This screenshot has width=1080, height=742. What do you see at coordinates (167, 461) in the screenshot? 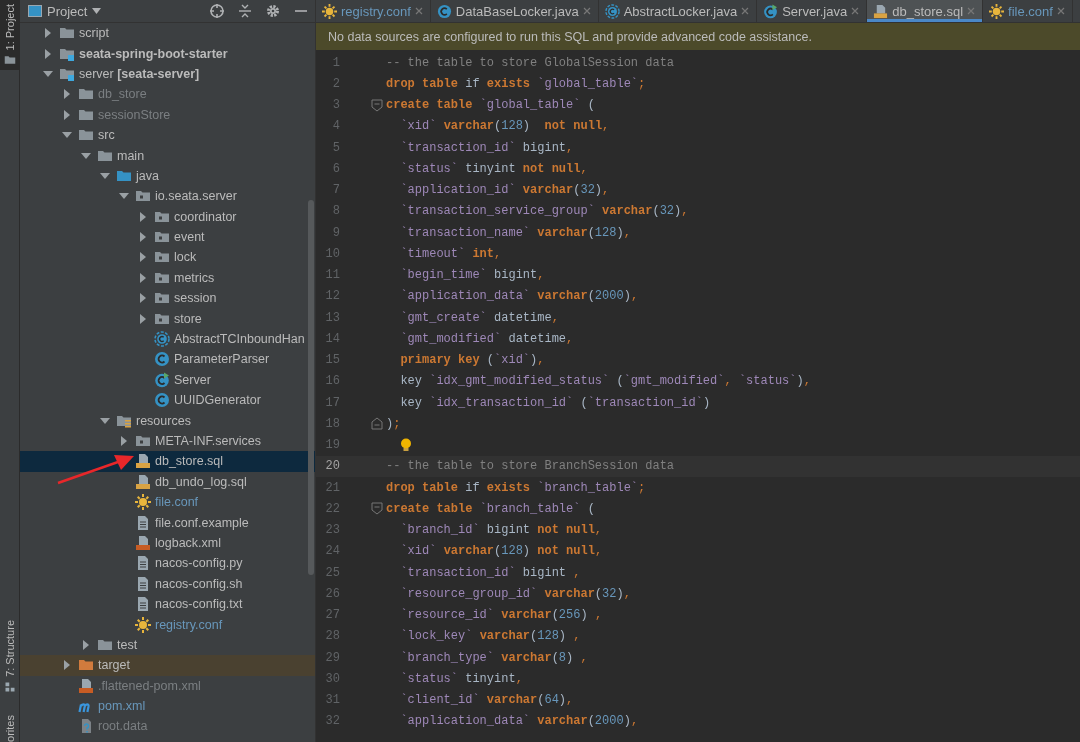
I see `tree-item: db_store.sql` at bounding box center [167, 461].